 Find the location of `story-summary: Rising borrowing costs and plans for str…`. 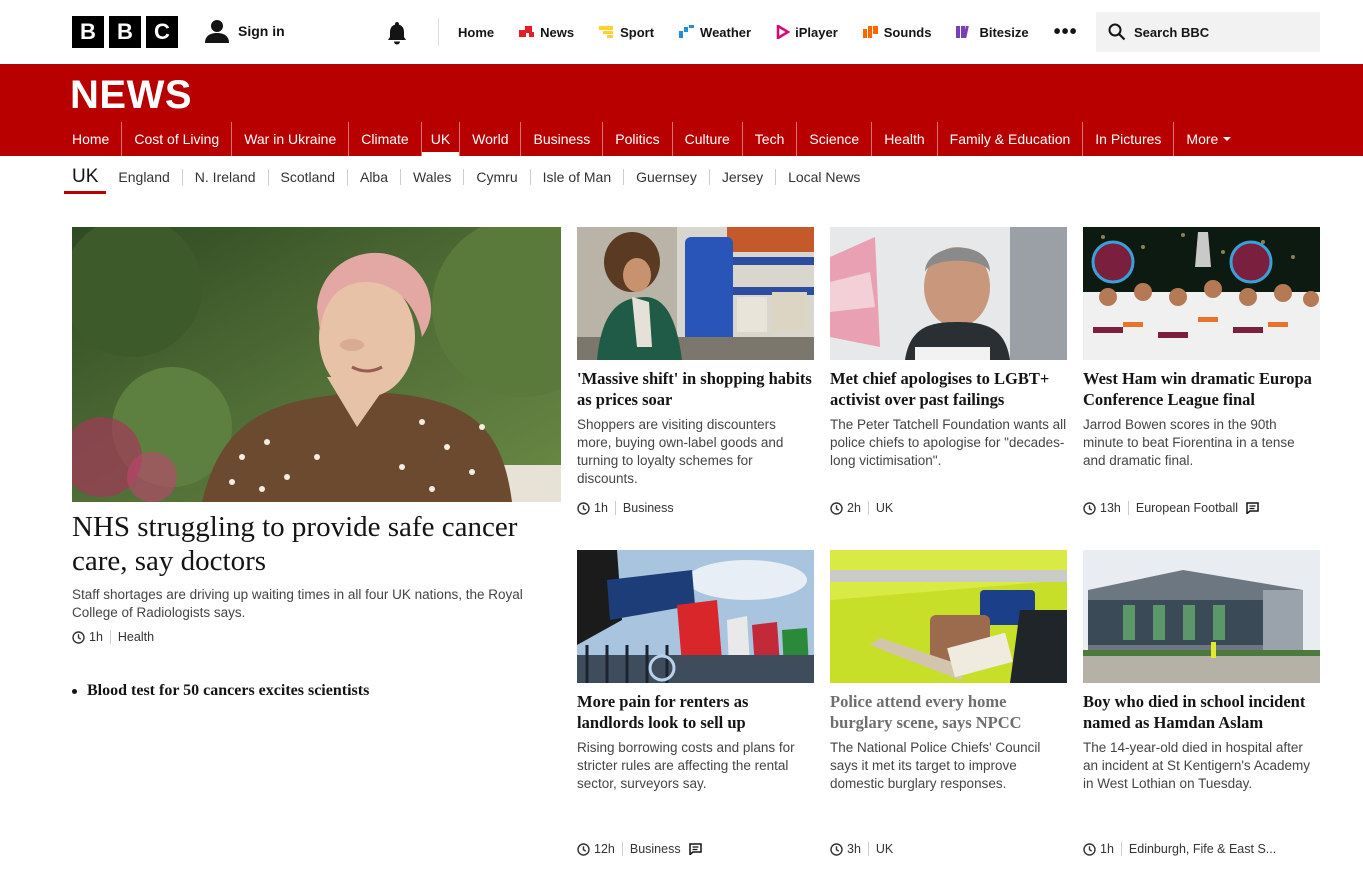

story-summary: Rising borrowing costs and plans for str… is located at coordinates (686, 765).